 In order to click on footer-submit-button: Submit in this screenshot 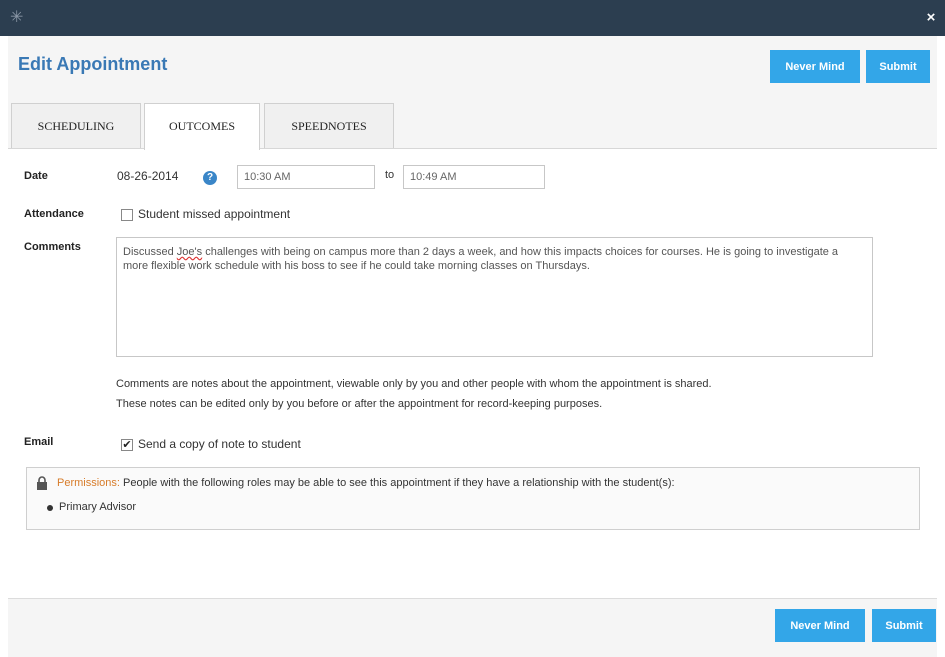, I will do `click(904, 625)`.